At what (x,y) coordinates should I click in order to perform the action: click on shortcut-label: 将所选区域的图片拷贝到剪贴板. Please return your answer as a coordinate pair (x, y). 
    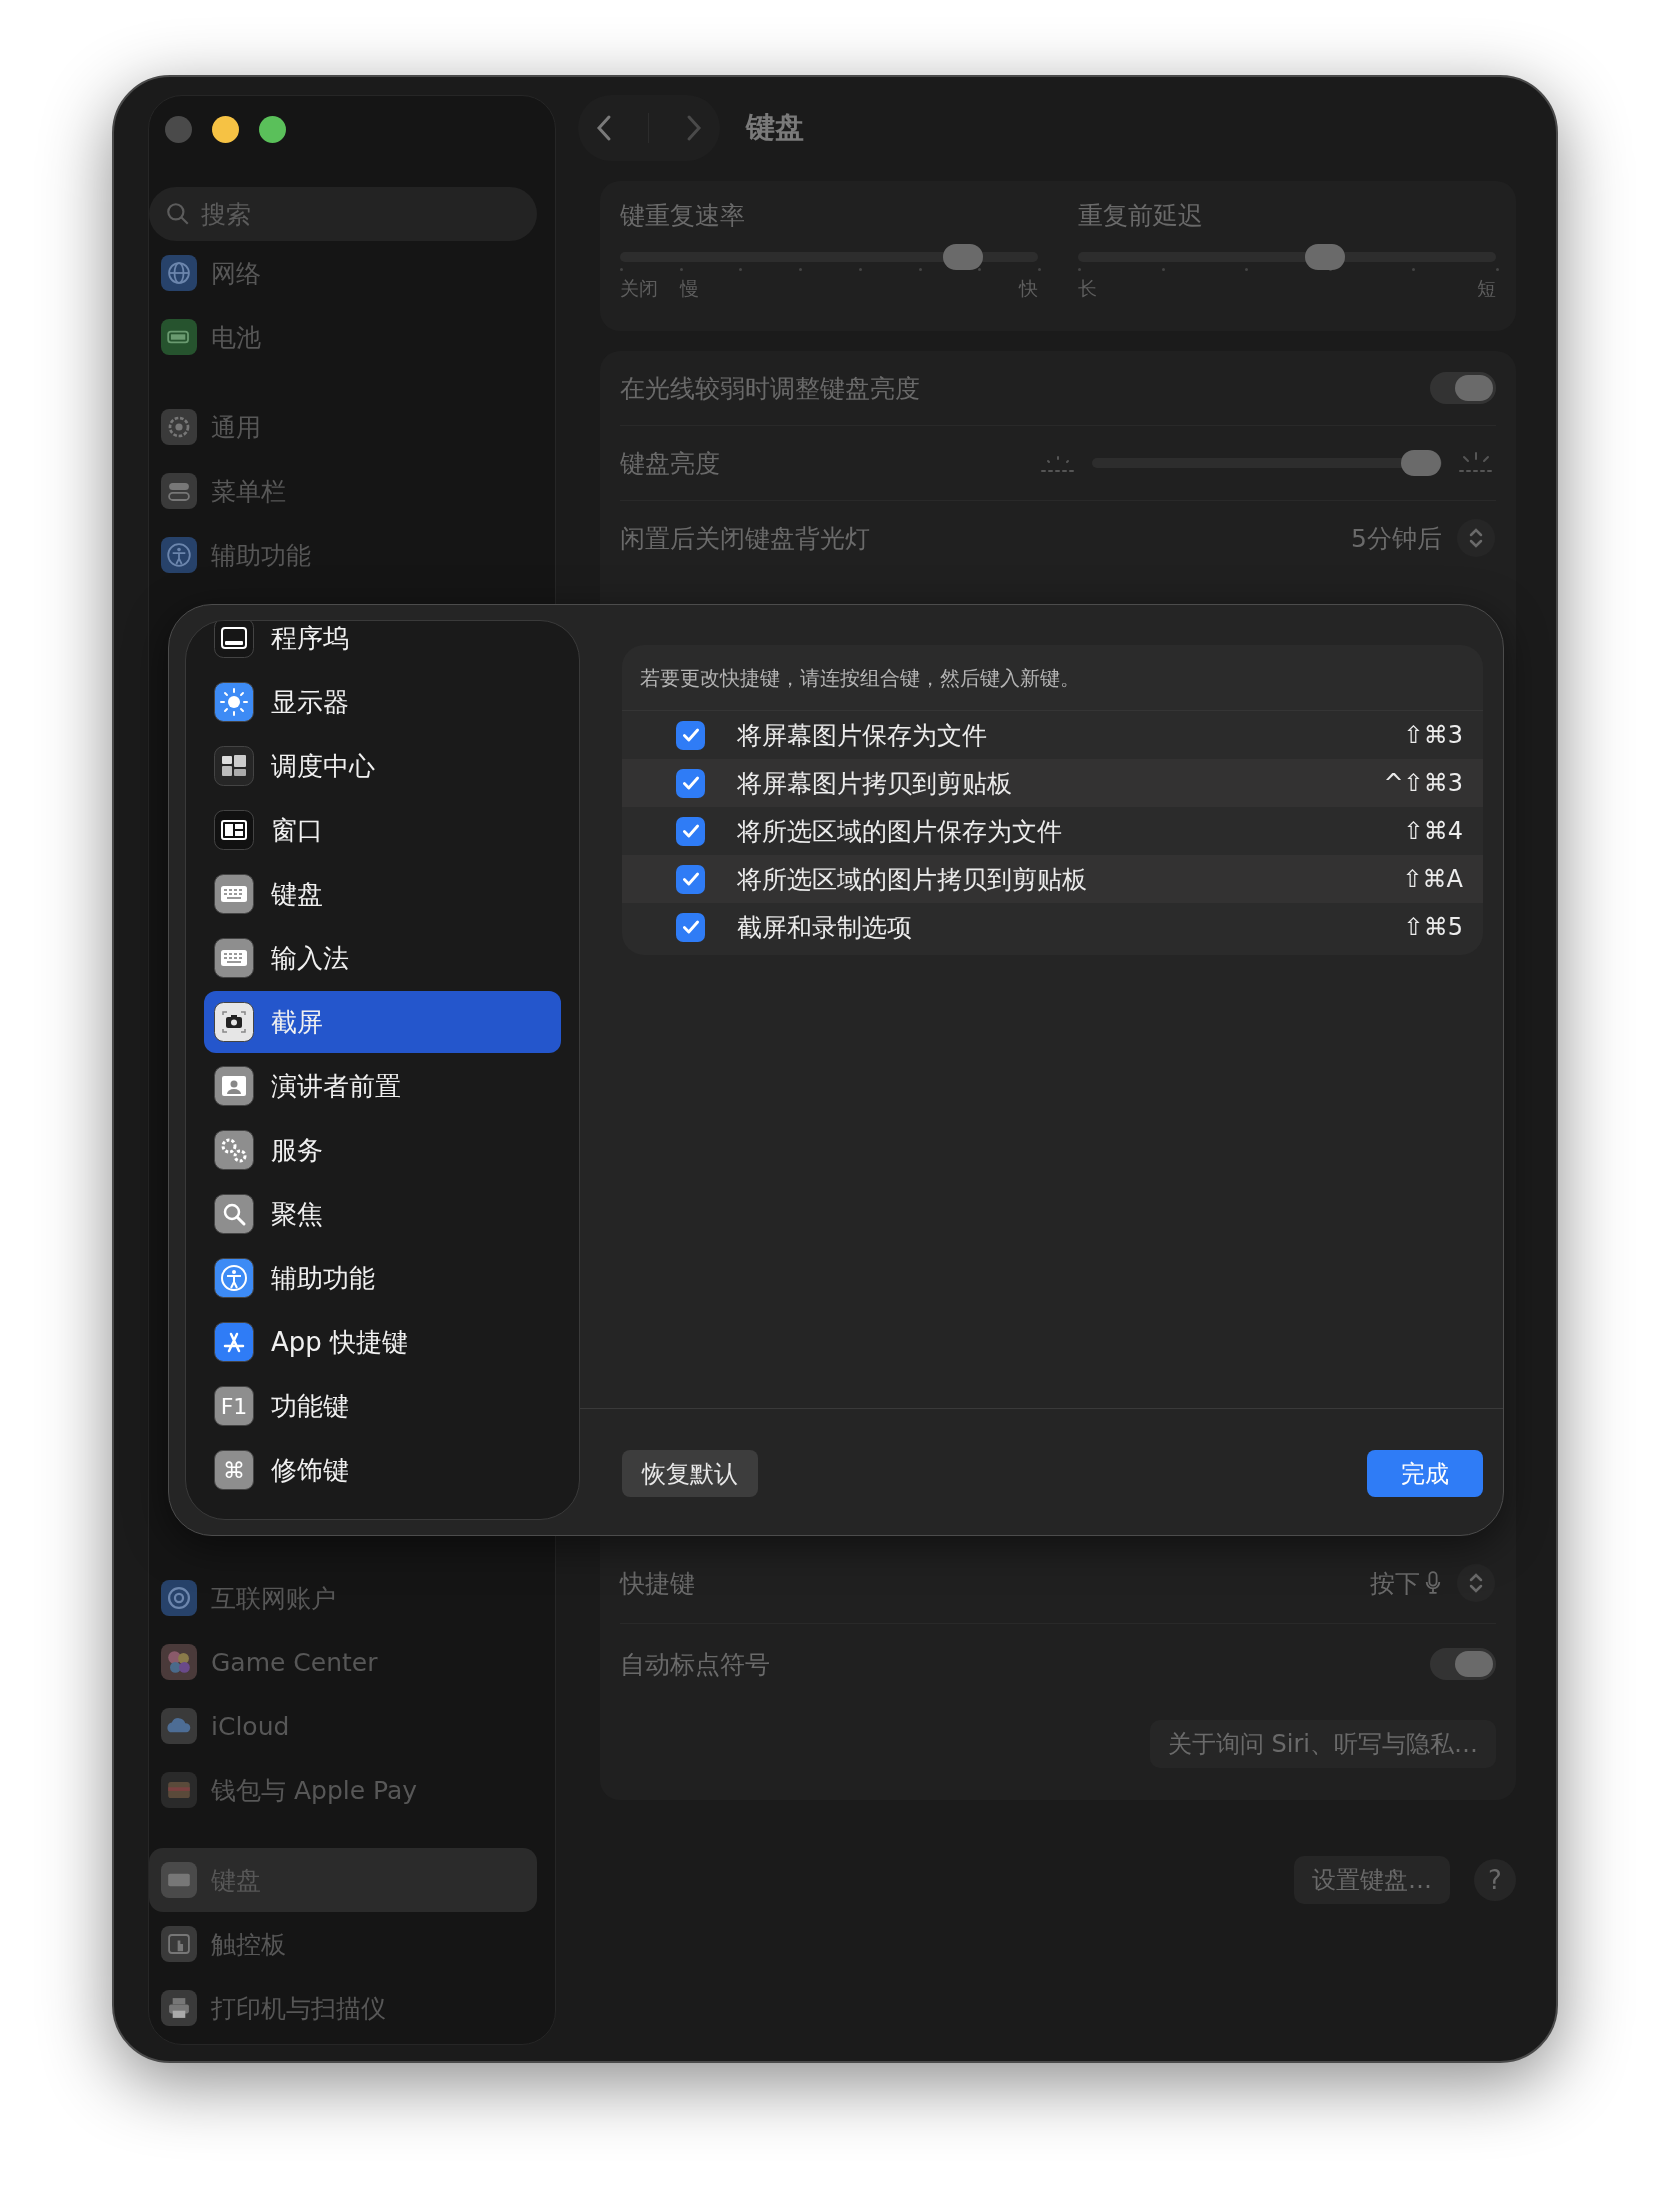
    Looking at the image, I should click on (912, 879).